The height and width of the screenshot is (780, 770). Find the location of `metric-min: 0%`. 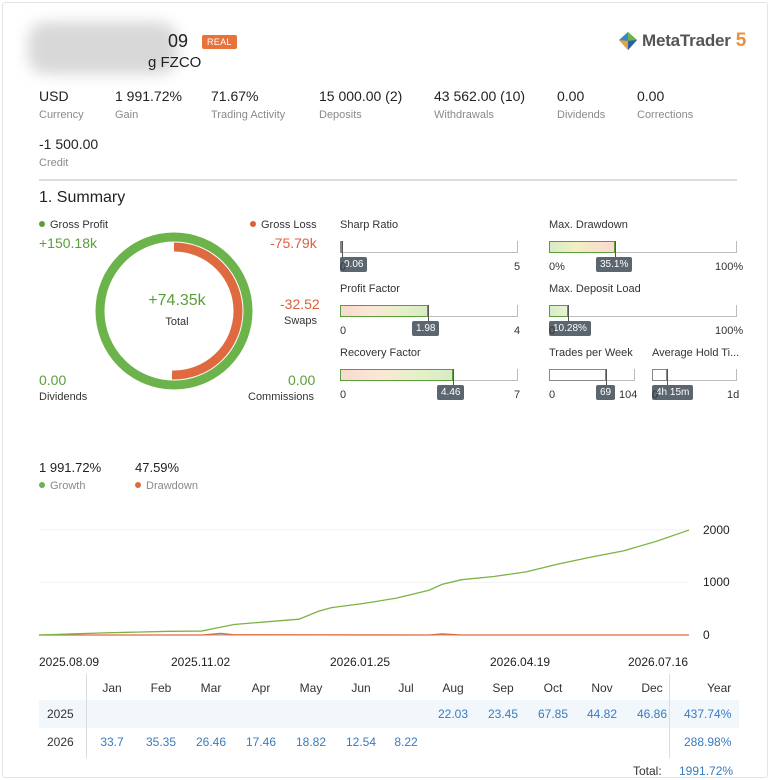

metric-min: 0% is located at coordinates (557, 267).